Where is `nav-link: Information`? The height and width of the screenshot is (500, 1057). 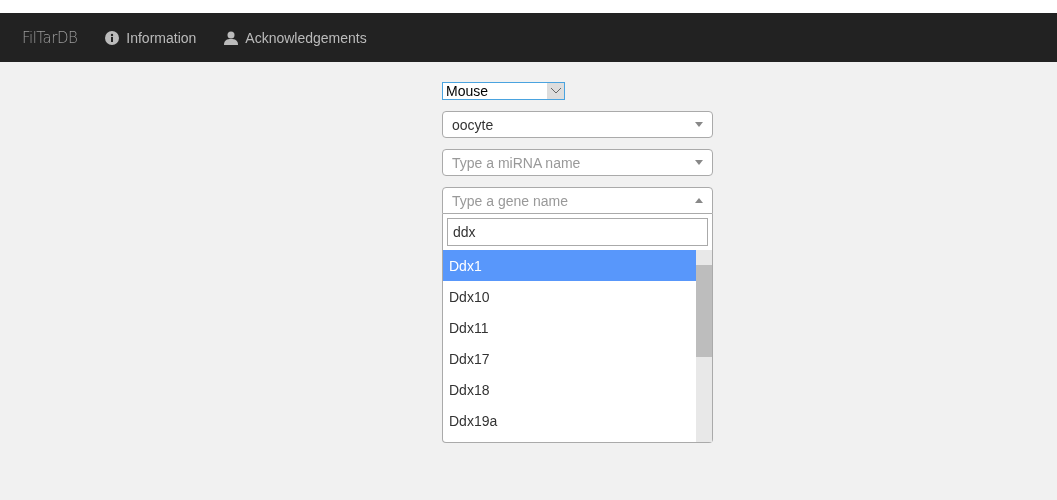
nav-link: Information is located at coordinates (151, 37).